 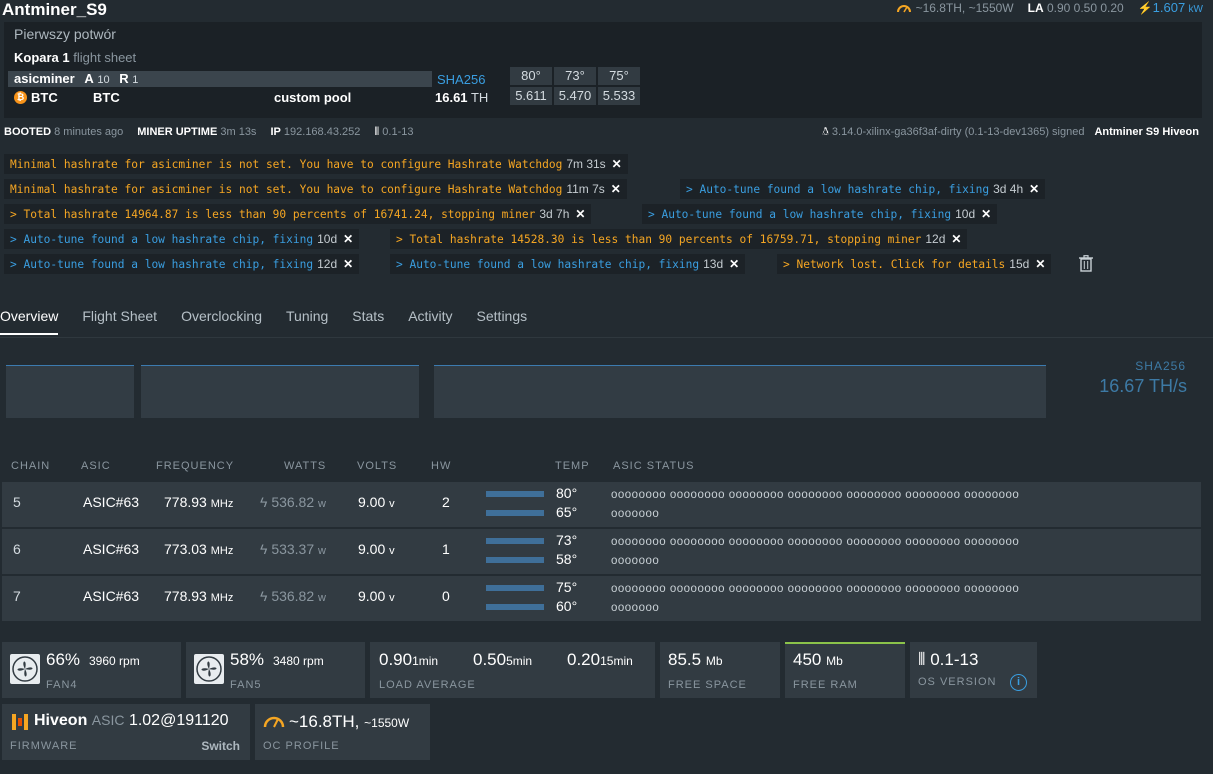 I want to click on tab-settings: Settings, so click(x=502, y=321).